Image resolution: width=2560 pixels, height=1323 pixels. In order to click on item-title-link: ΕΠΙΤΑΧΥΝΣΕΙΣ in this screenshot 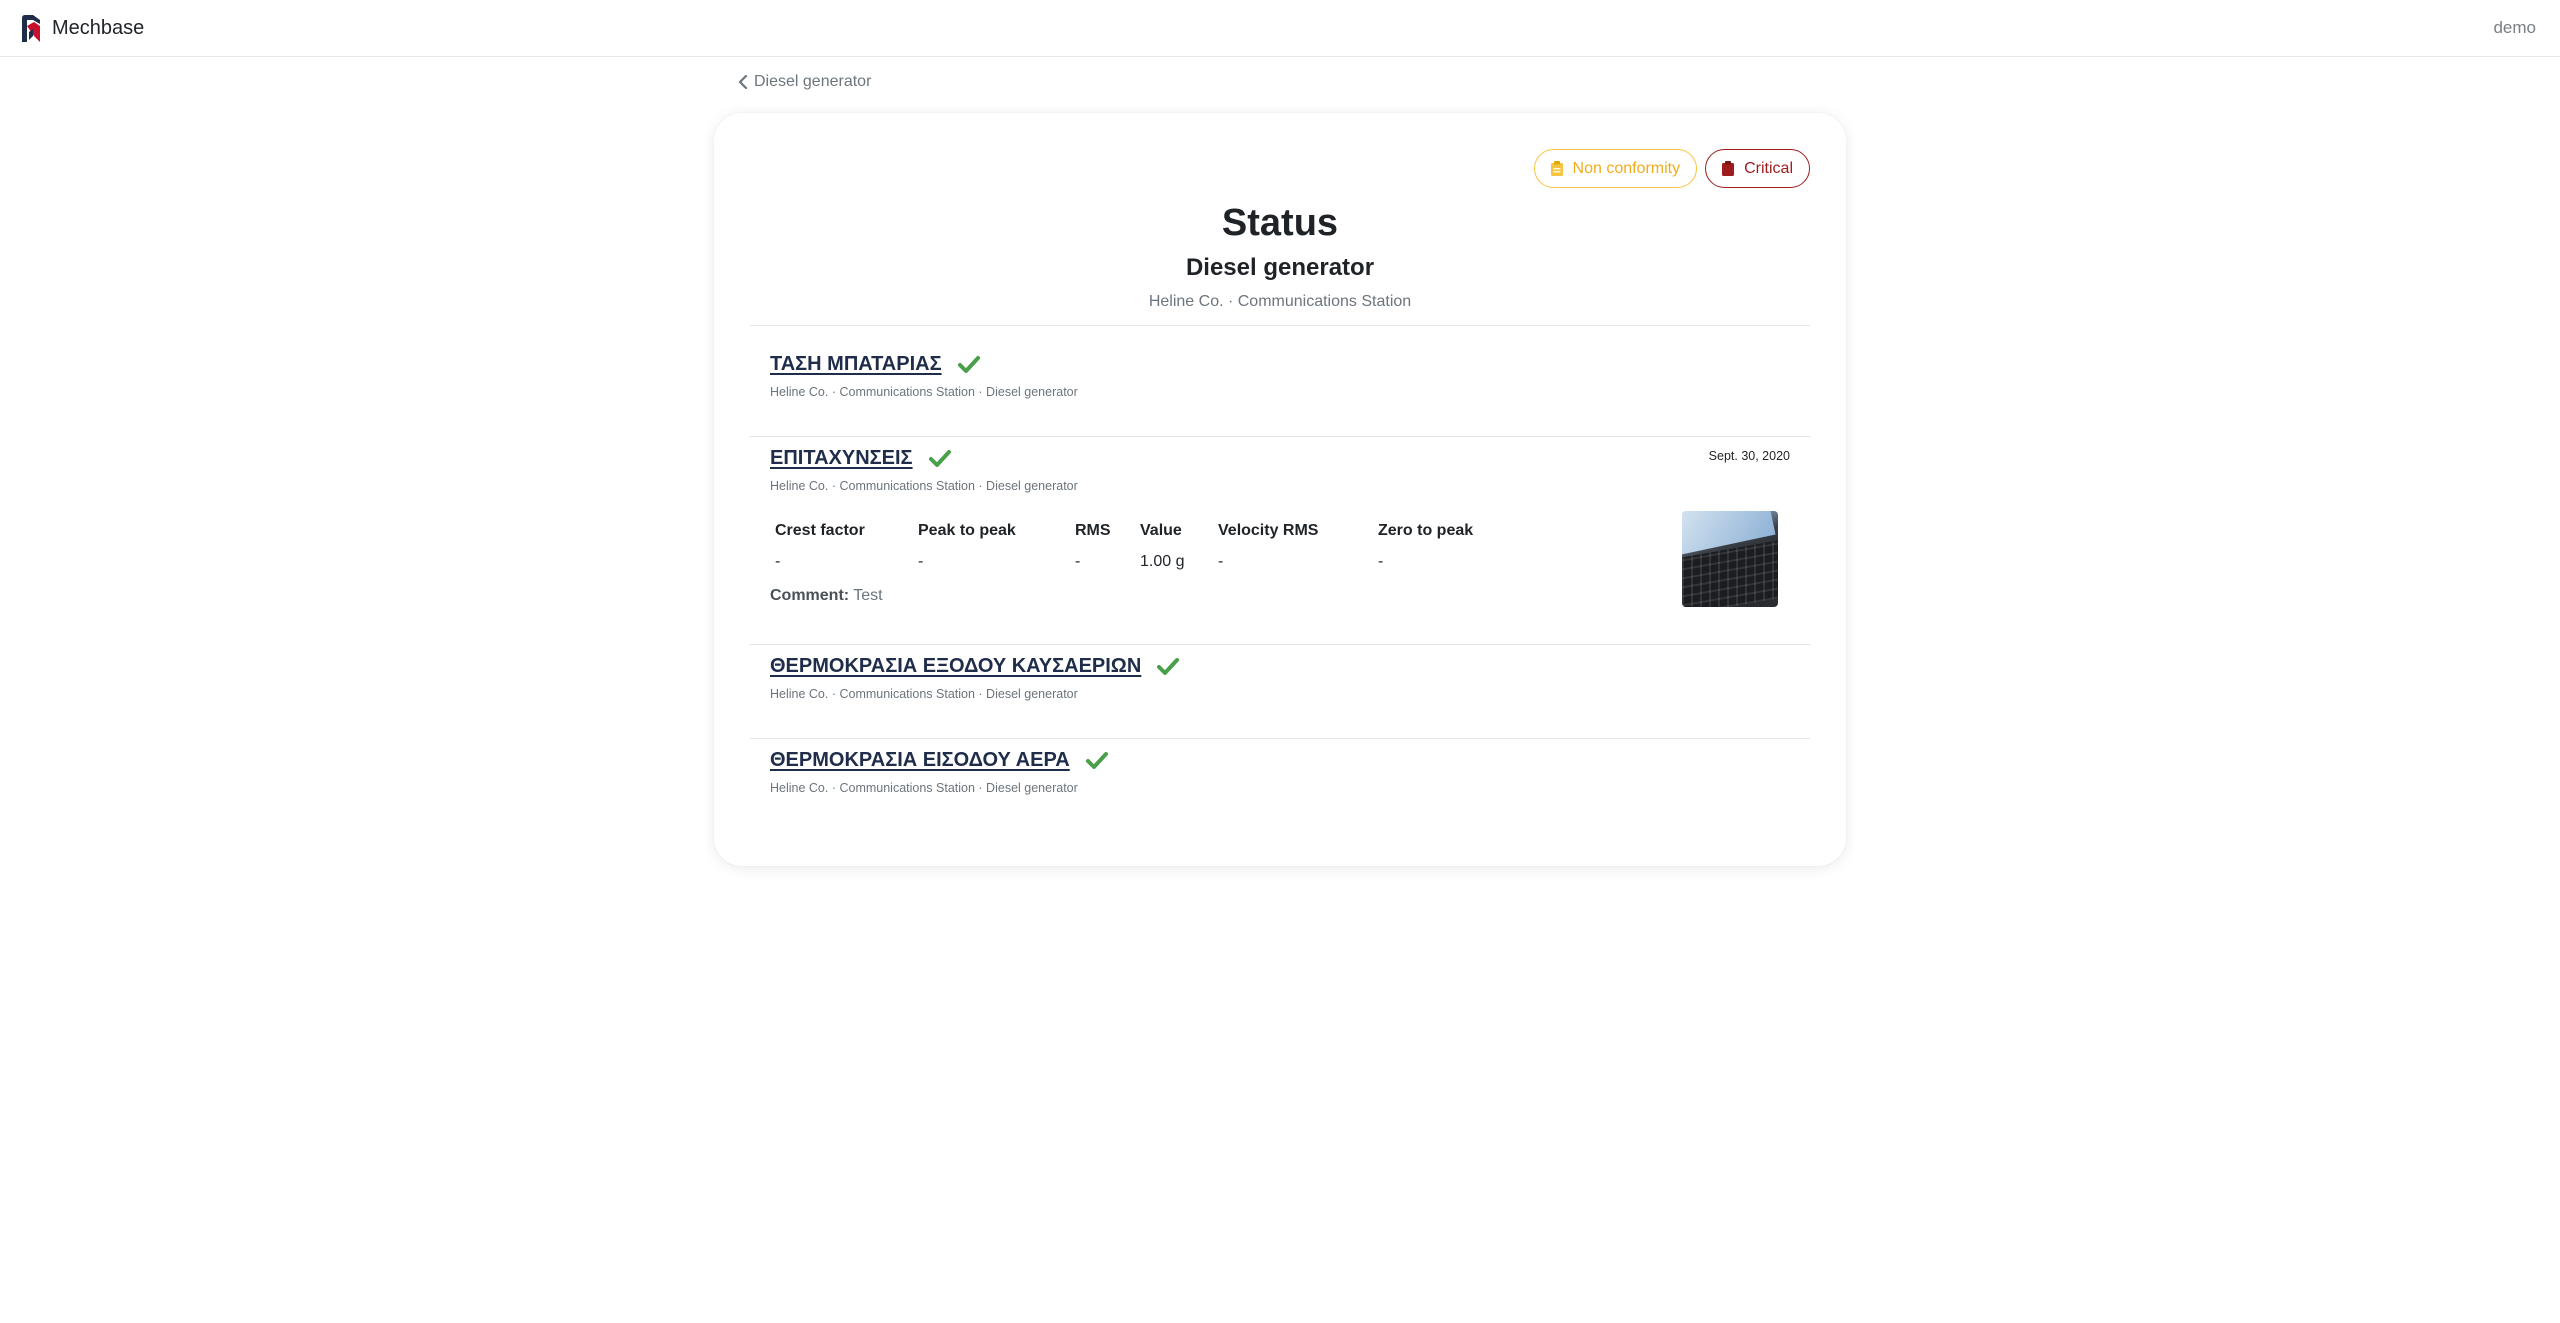, I will do `click(841, 458)`.